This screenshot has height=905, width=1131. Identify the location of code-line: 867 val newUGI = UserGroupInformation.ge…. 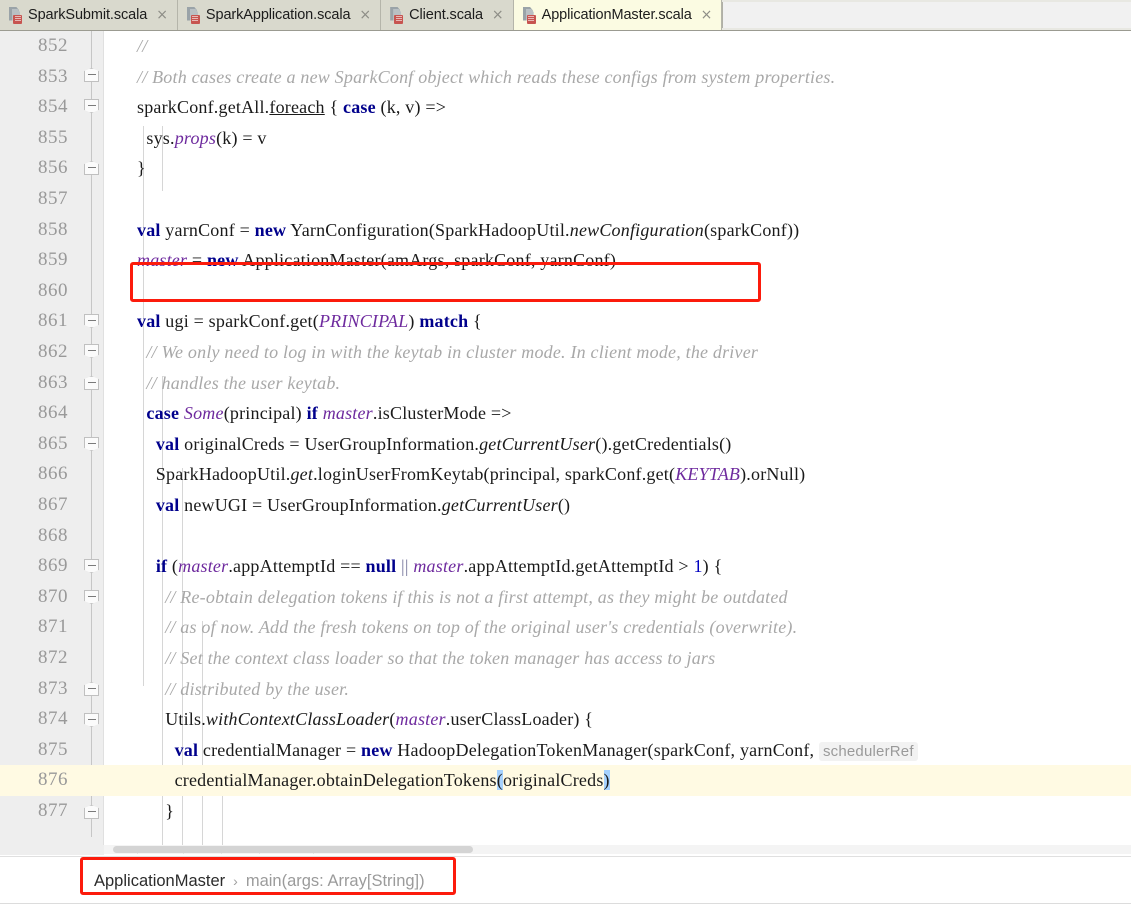
(565, 505).